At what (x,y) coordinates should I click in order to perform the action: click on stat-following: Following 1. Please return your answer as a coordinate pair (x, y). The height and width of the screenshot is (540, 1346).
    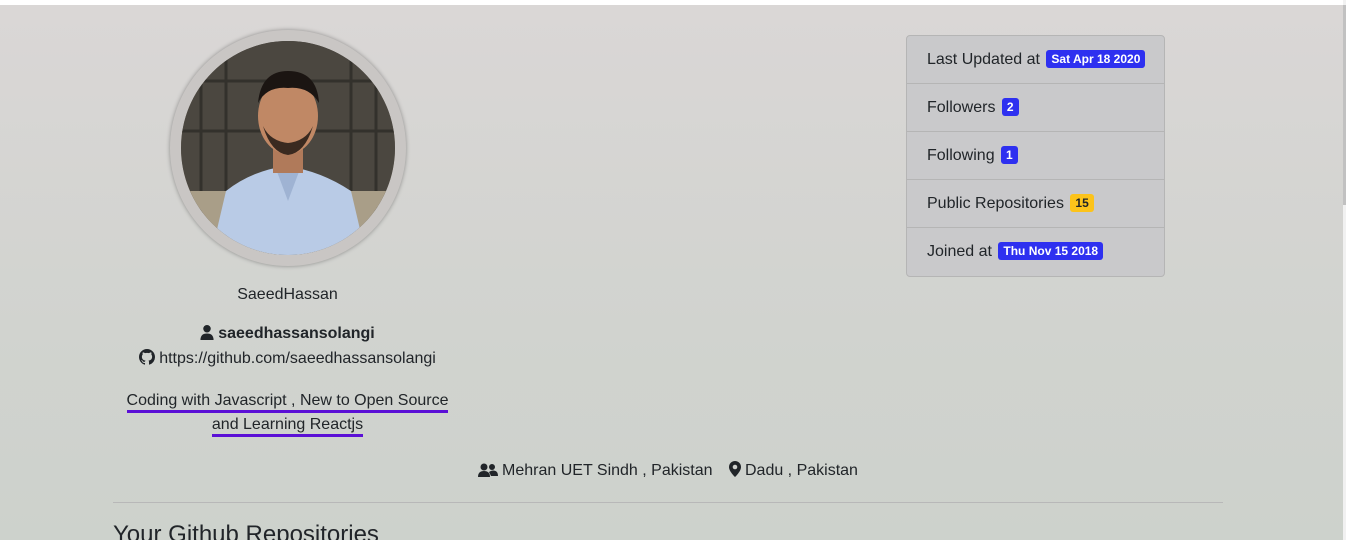
    Looking at the image, I should click on (1035, 156).